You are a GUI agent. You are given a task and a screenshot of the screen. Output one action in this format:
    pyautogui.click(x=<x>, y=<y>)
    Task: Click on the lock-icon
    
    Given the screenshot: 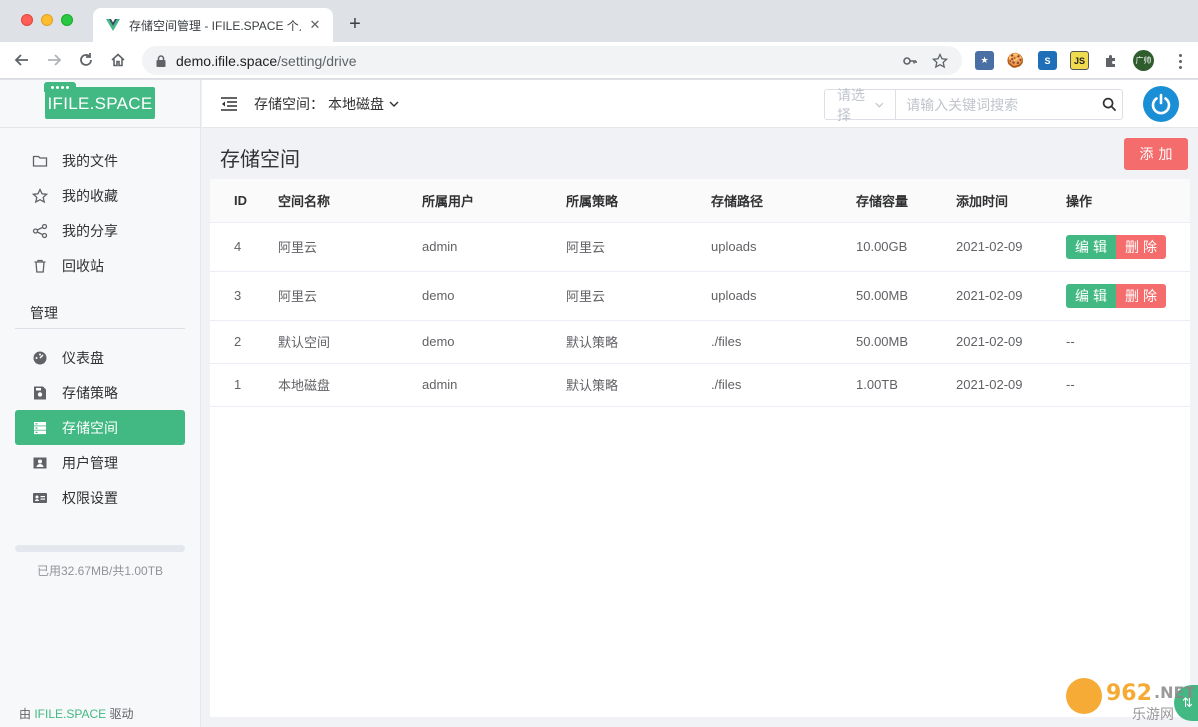 What is the action you would take?
    pyautogui.click(x=161, y=60)
    